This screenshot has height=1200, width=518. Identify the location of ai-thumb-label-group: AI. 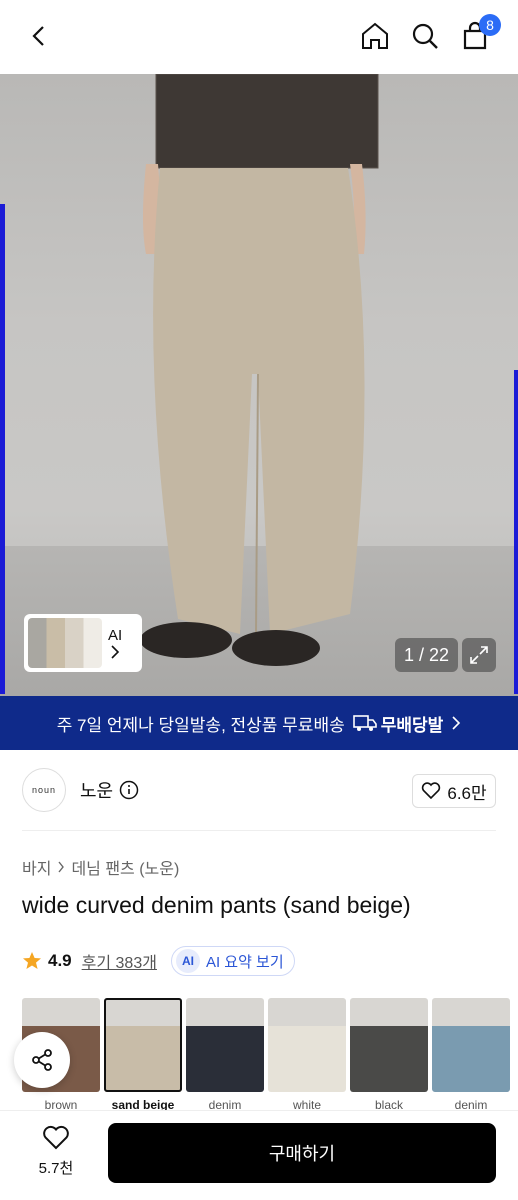
(115, 643).